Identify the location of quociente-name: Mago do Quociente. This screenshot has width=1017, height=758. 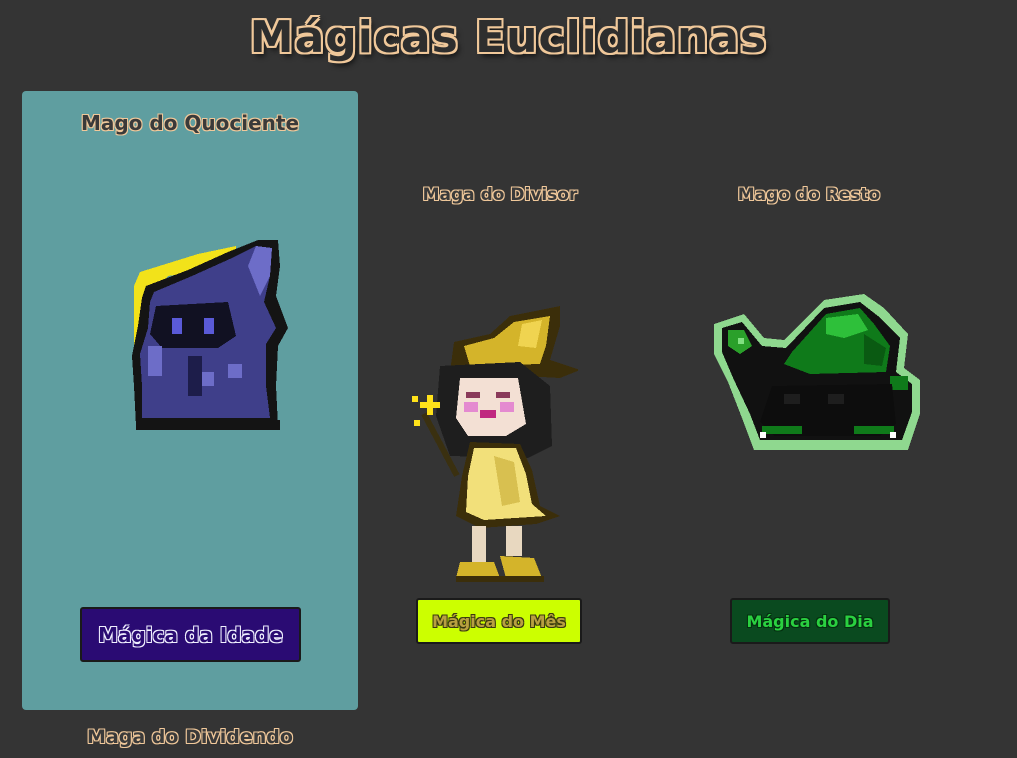
(190, 123).